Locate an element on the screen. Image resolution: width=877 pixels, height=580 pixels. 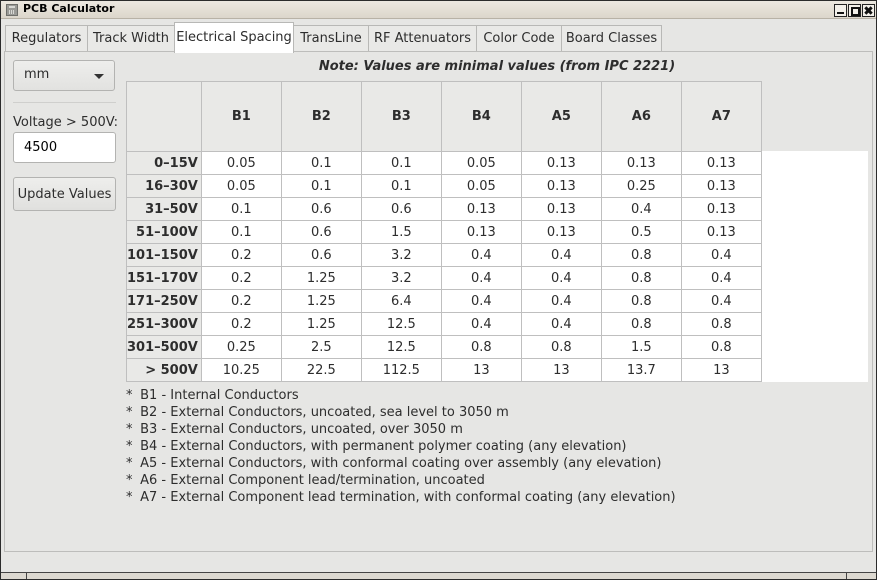
voltage-input is located at coordinates (64, 147).